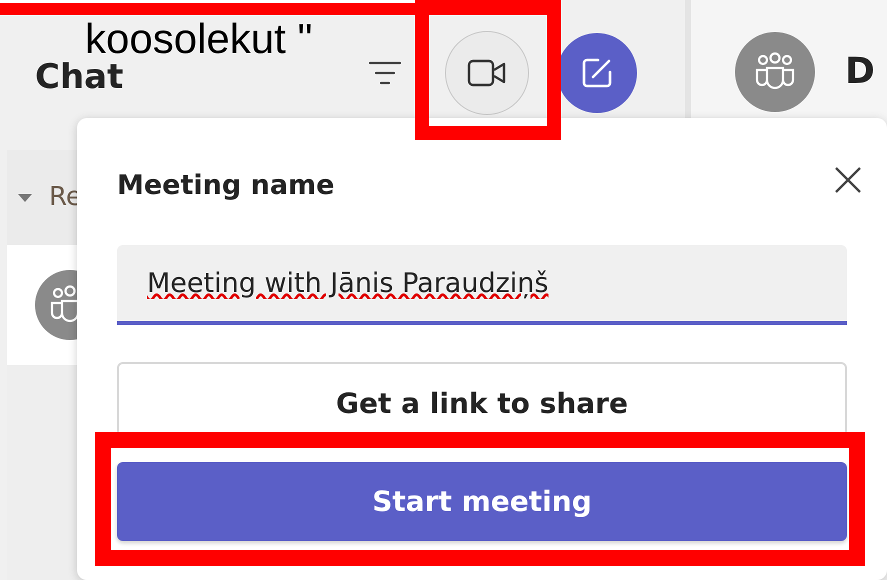 This screenshot has height=580, width=887. I want to click on popup-title: Meeting name, so click(225, 185).